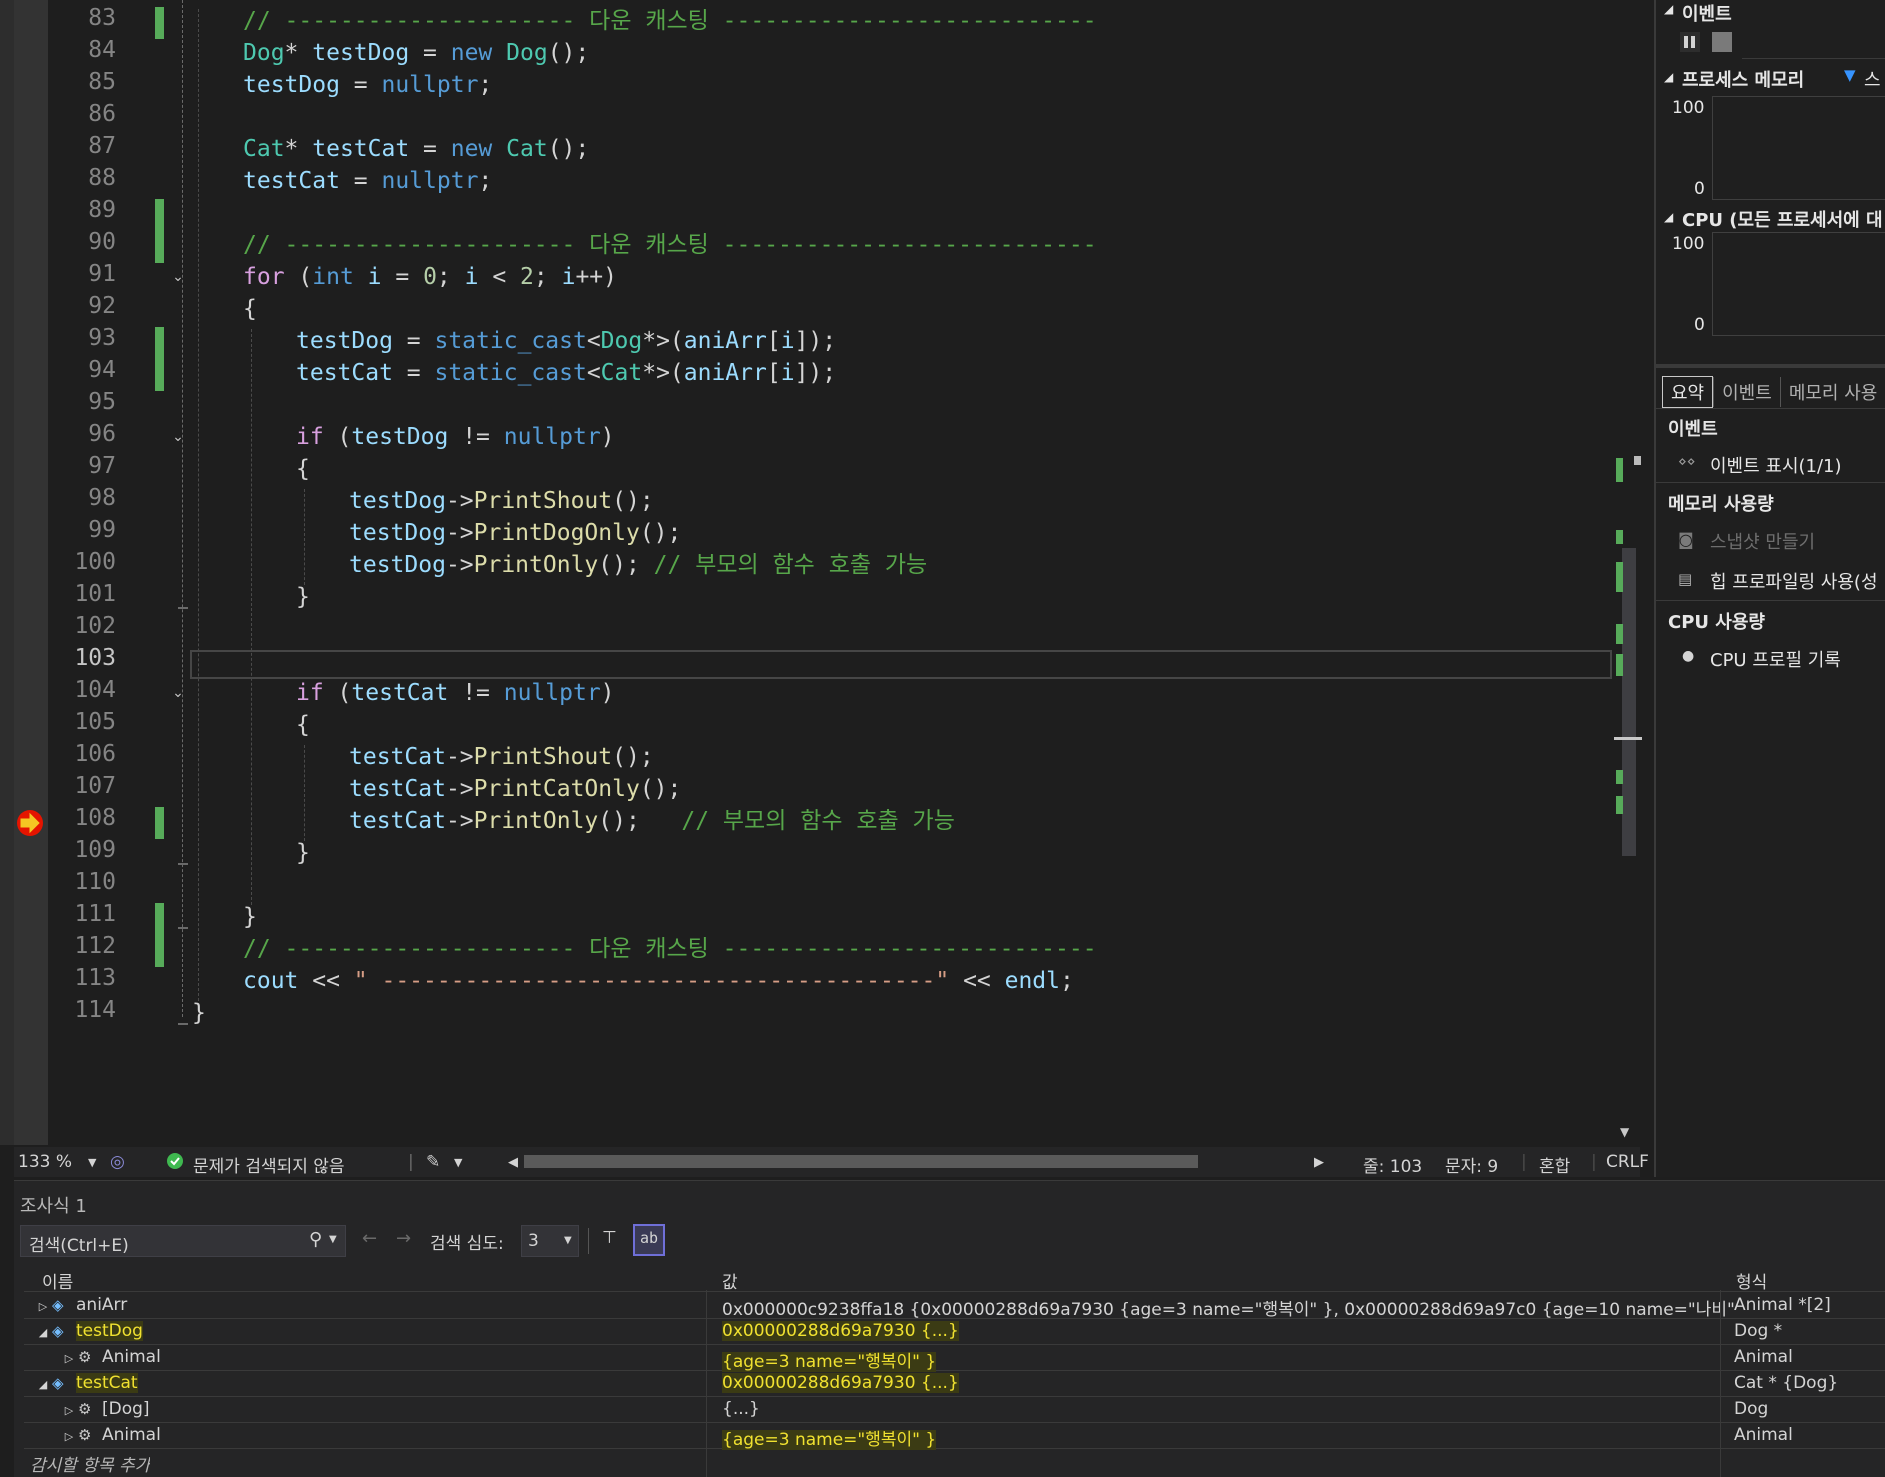 The image size is (1885, 1477). What do you see at coordinates (1690, 42) in the screenshot?
I see `pause-button` at bounding box center [1690, 42].